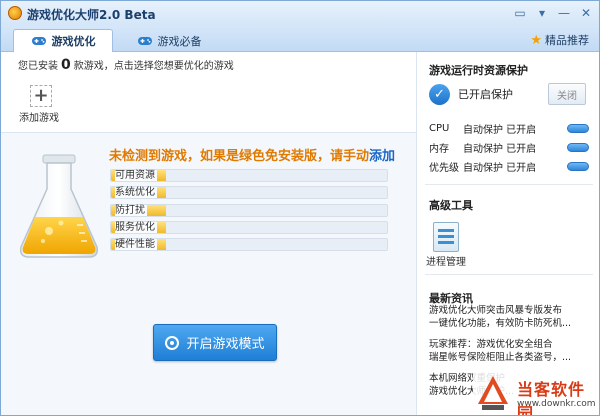  I want to click on resource-label: 服务优化, so click(136, 227).